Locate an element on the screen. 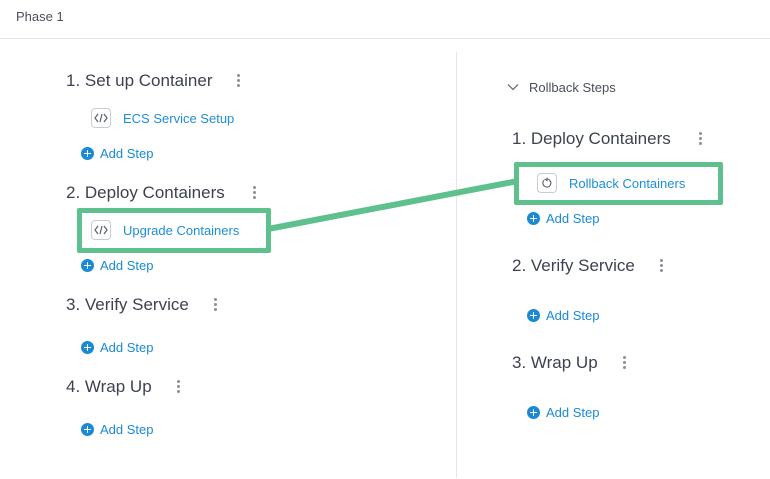 Image resolution: width=770 pixels, height=479 pixels. phase-section-title: 2. Deploy Containers is located at coordinates (145, 192).